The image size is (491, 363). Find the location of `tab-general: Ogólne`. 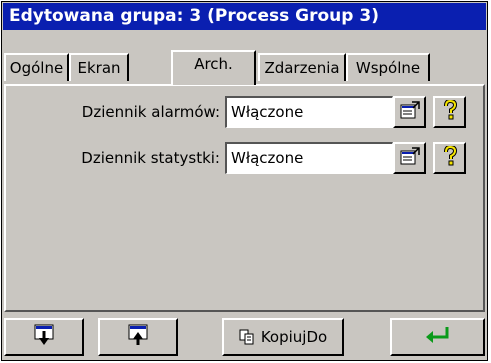

tab-general: Ogólne is located at coordinates (36, 67).